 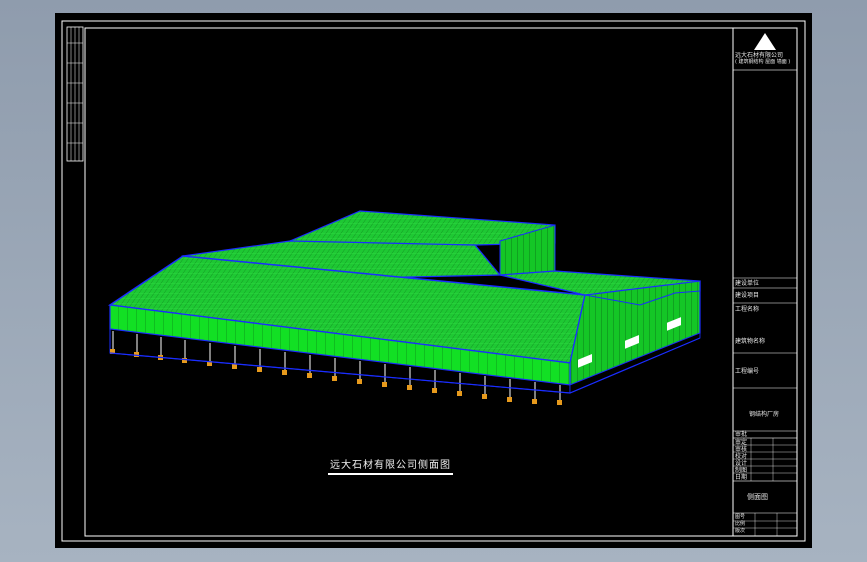 What do you see at coordinates (763, 62) in the screenshot?
I see `company-subtitle: ( 建筑钢结构 屋面 墙面 )` at bounding box center [763, 62].